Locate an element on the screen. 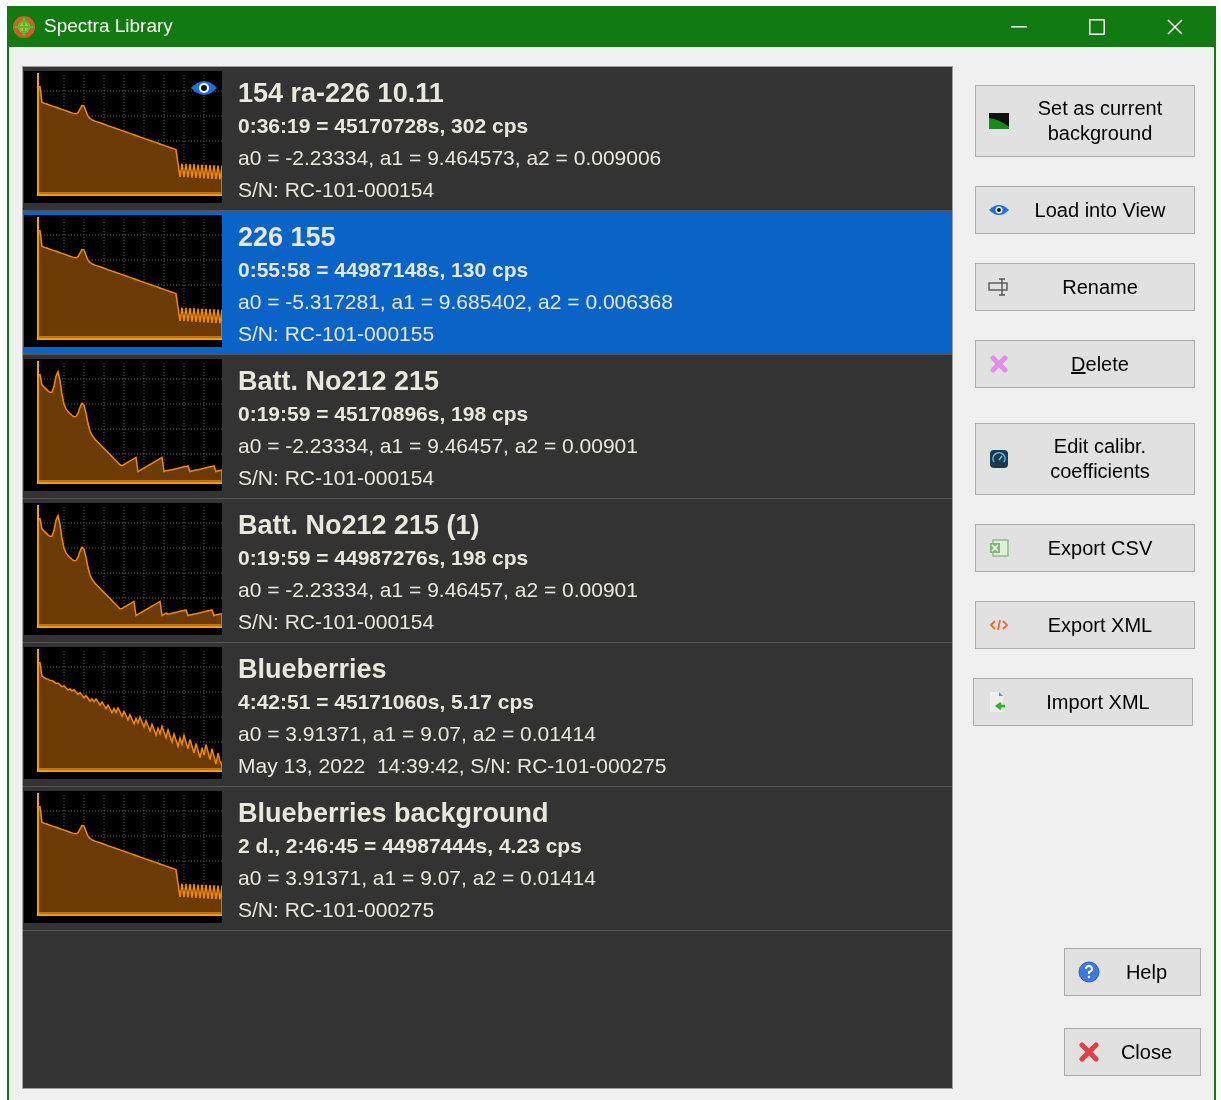 The width and height of the screenshot is (1221, 1100). window-title: Spectra Library is located at coordinates (108, 26).